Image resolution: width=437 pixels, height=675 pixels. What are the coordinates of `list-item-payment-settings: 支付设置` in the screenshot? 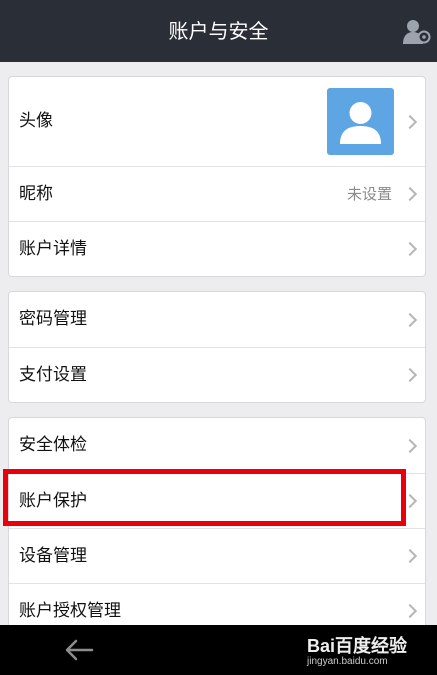 It's located at (217, 374).